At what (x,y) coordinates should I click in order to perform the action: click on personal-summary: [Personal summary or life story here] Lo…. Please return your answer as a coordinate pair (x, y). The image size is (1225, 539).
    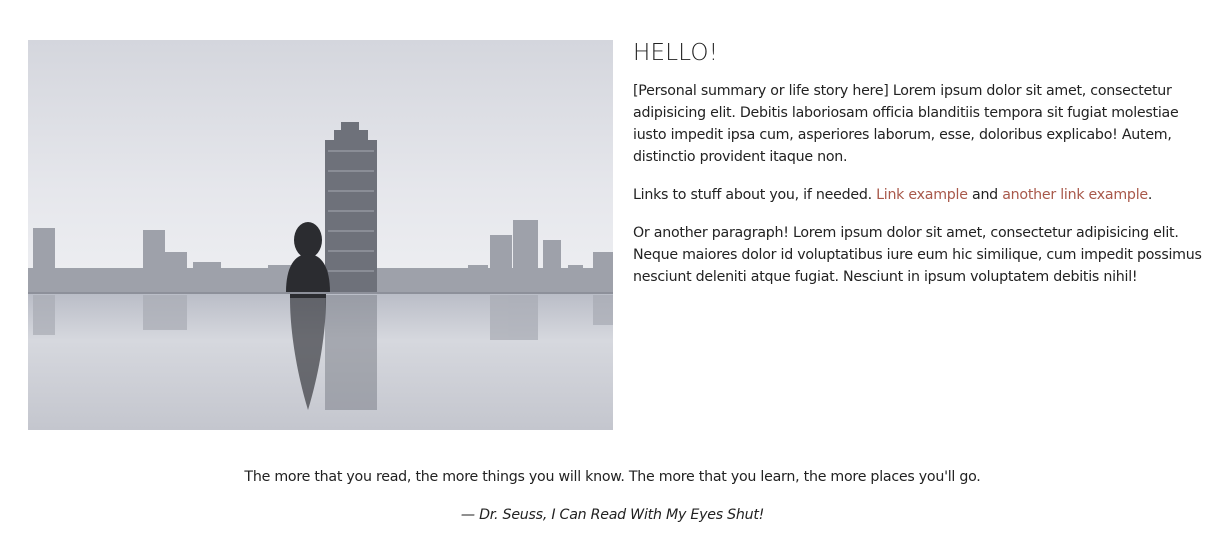
    Looking at the image, I should click on (906, 124).